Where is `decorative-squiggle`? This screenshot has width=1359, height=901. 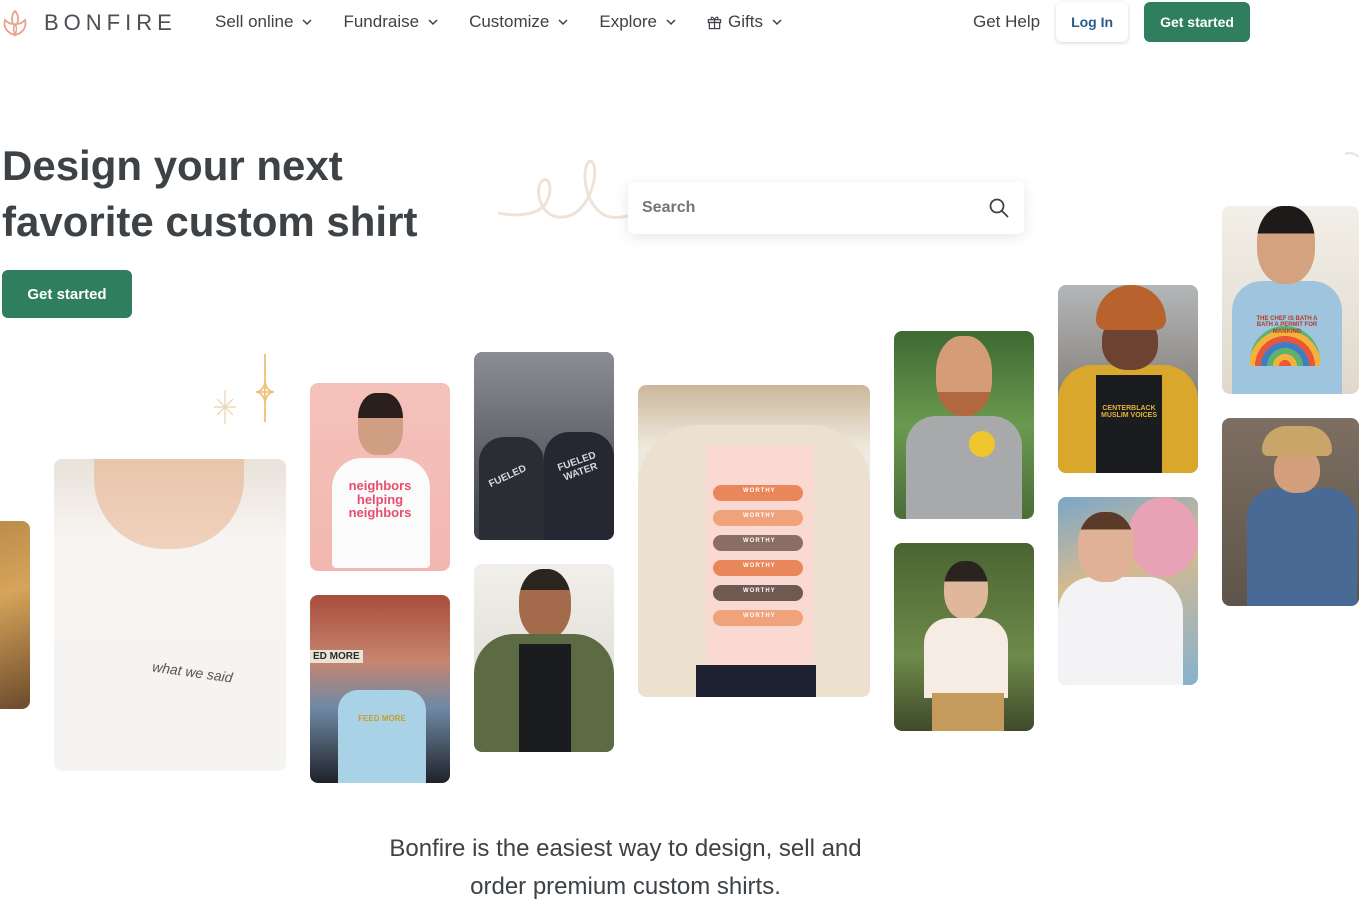
decorative-squiggle is located at coordinates (568, 189).